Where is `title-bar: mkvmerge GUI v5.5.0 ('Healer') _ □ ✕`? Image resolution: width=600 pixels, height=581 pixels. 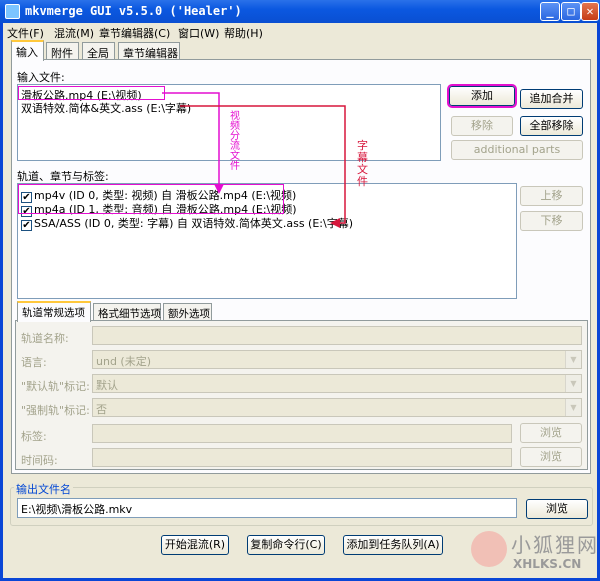 title-bar: mkvmerge GUI v5.5.0 ('Healer') _ □ ✕ is located at coordinates (300, 11).